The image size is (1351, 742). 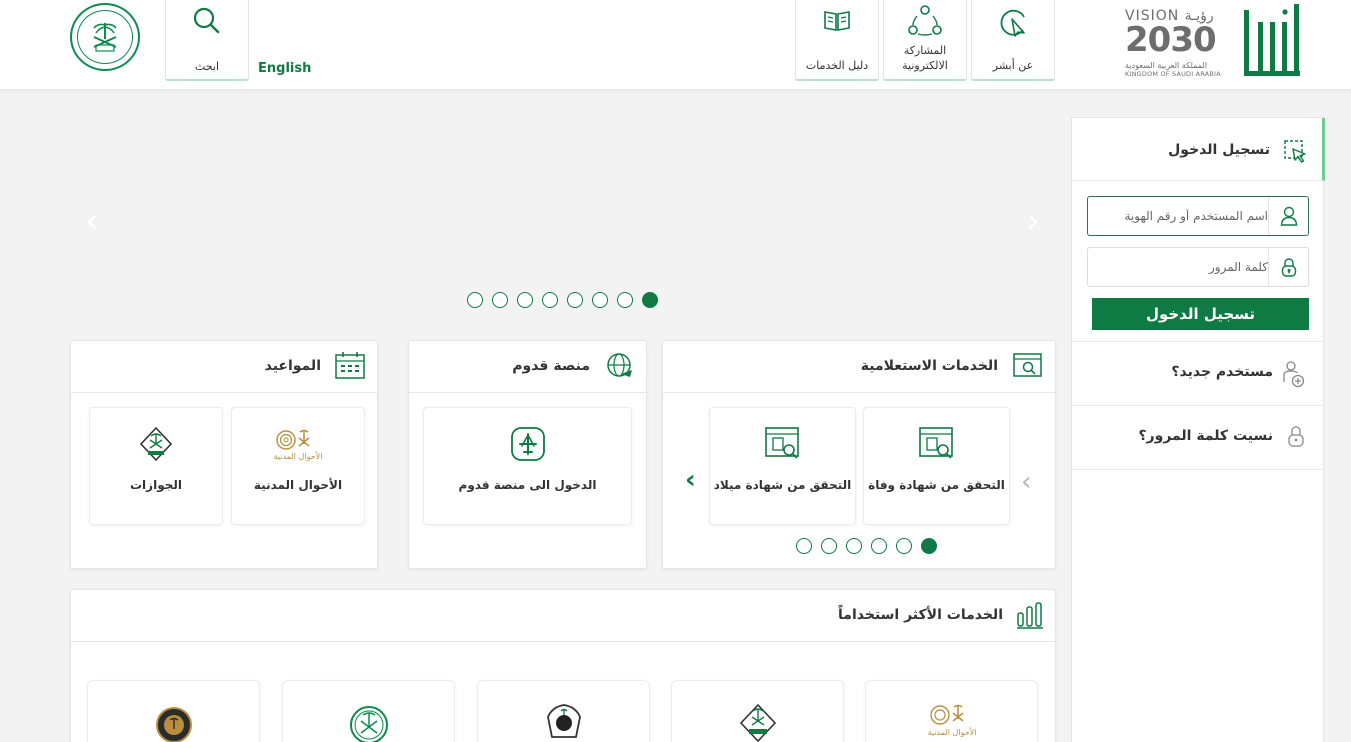 I want to click on most-used-civil-affairs-tile: الأحوال المدنية, so click(x=951, y=711).